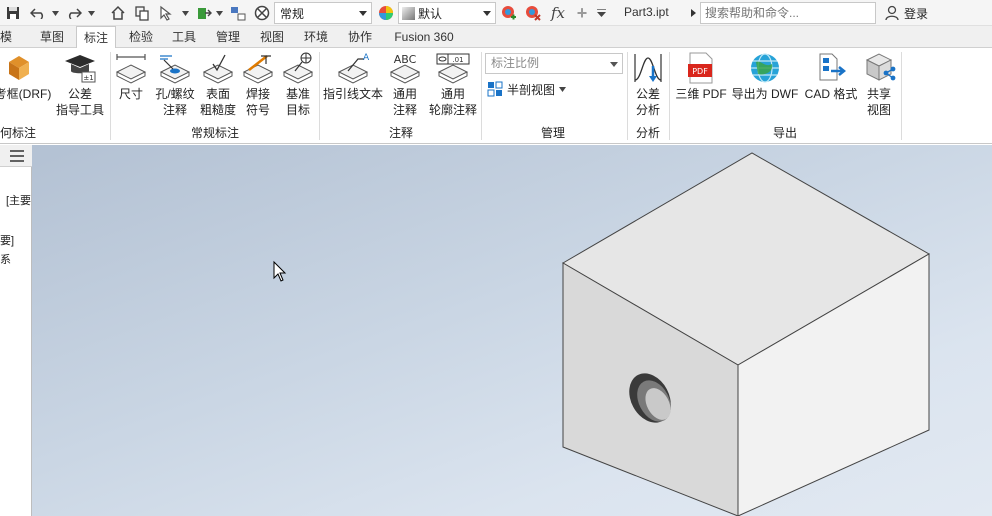 The width and height of the screenshot is (992, 516). I want to click on surface-texture-label-2: 粗糙度, so click(217, 110).